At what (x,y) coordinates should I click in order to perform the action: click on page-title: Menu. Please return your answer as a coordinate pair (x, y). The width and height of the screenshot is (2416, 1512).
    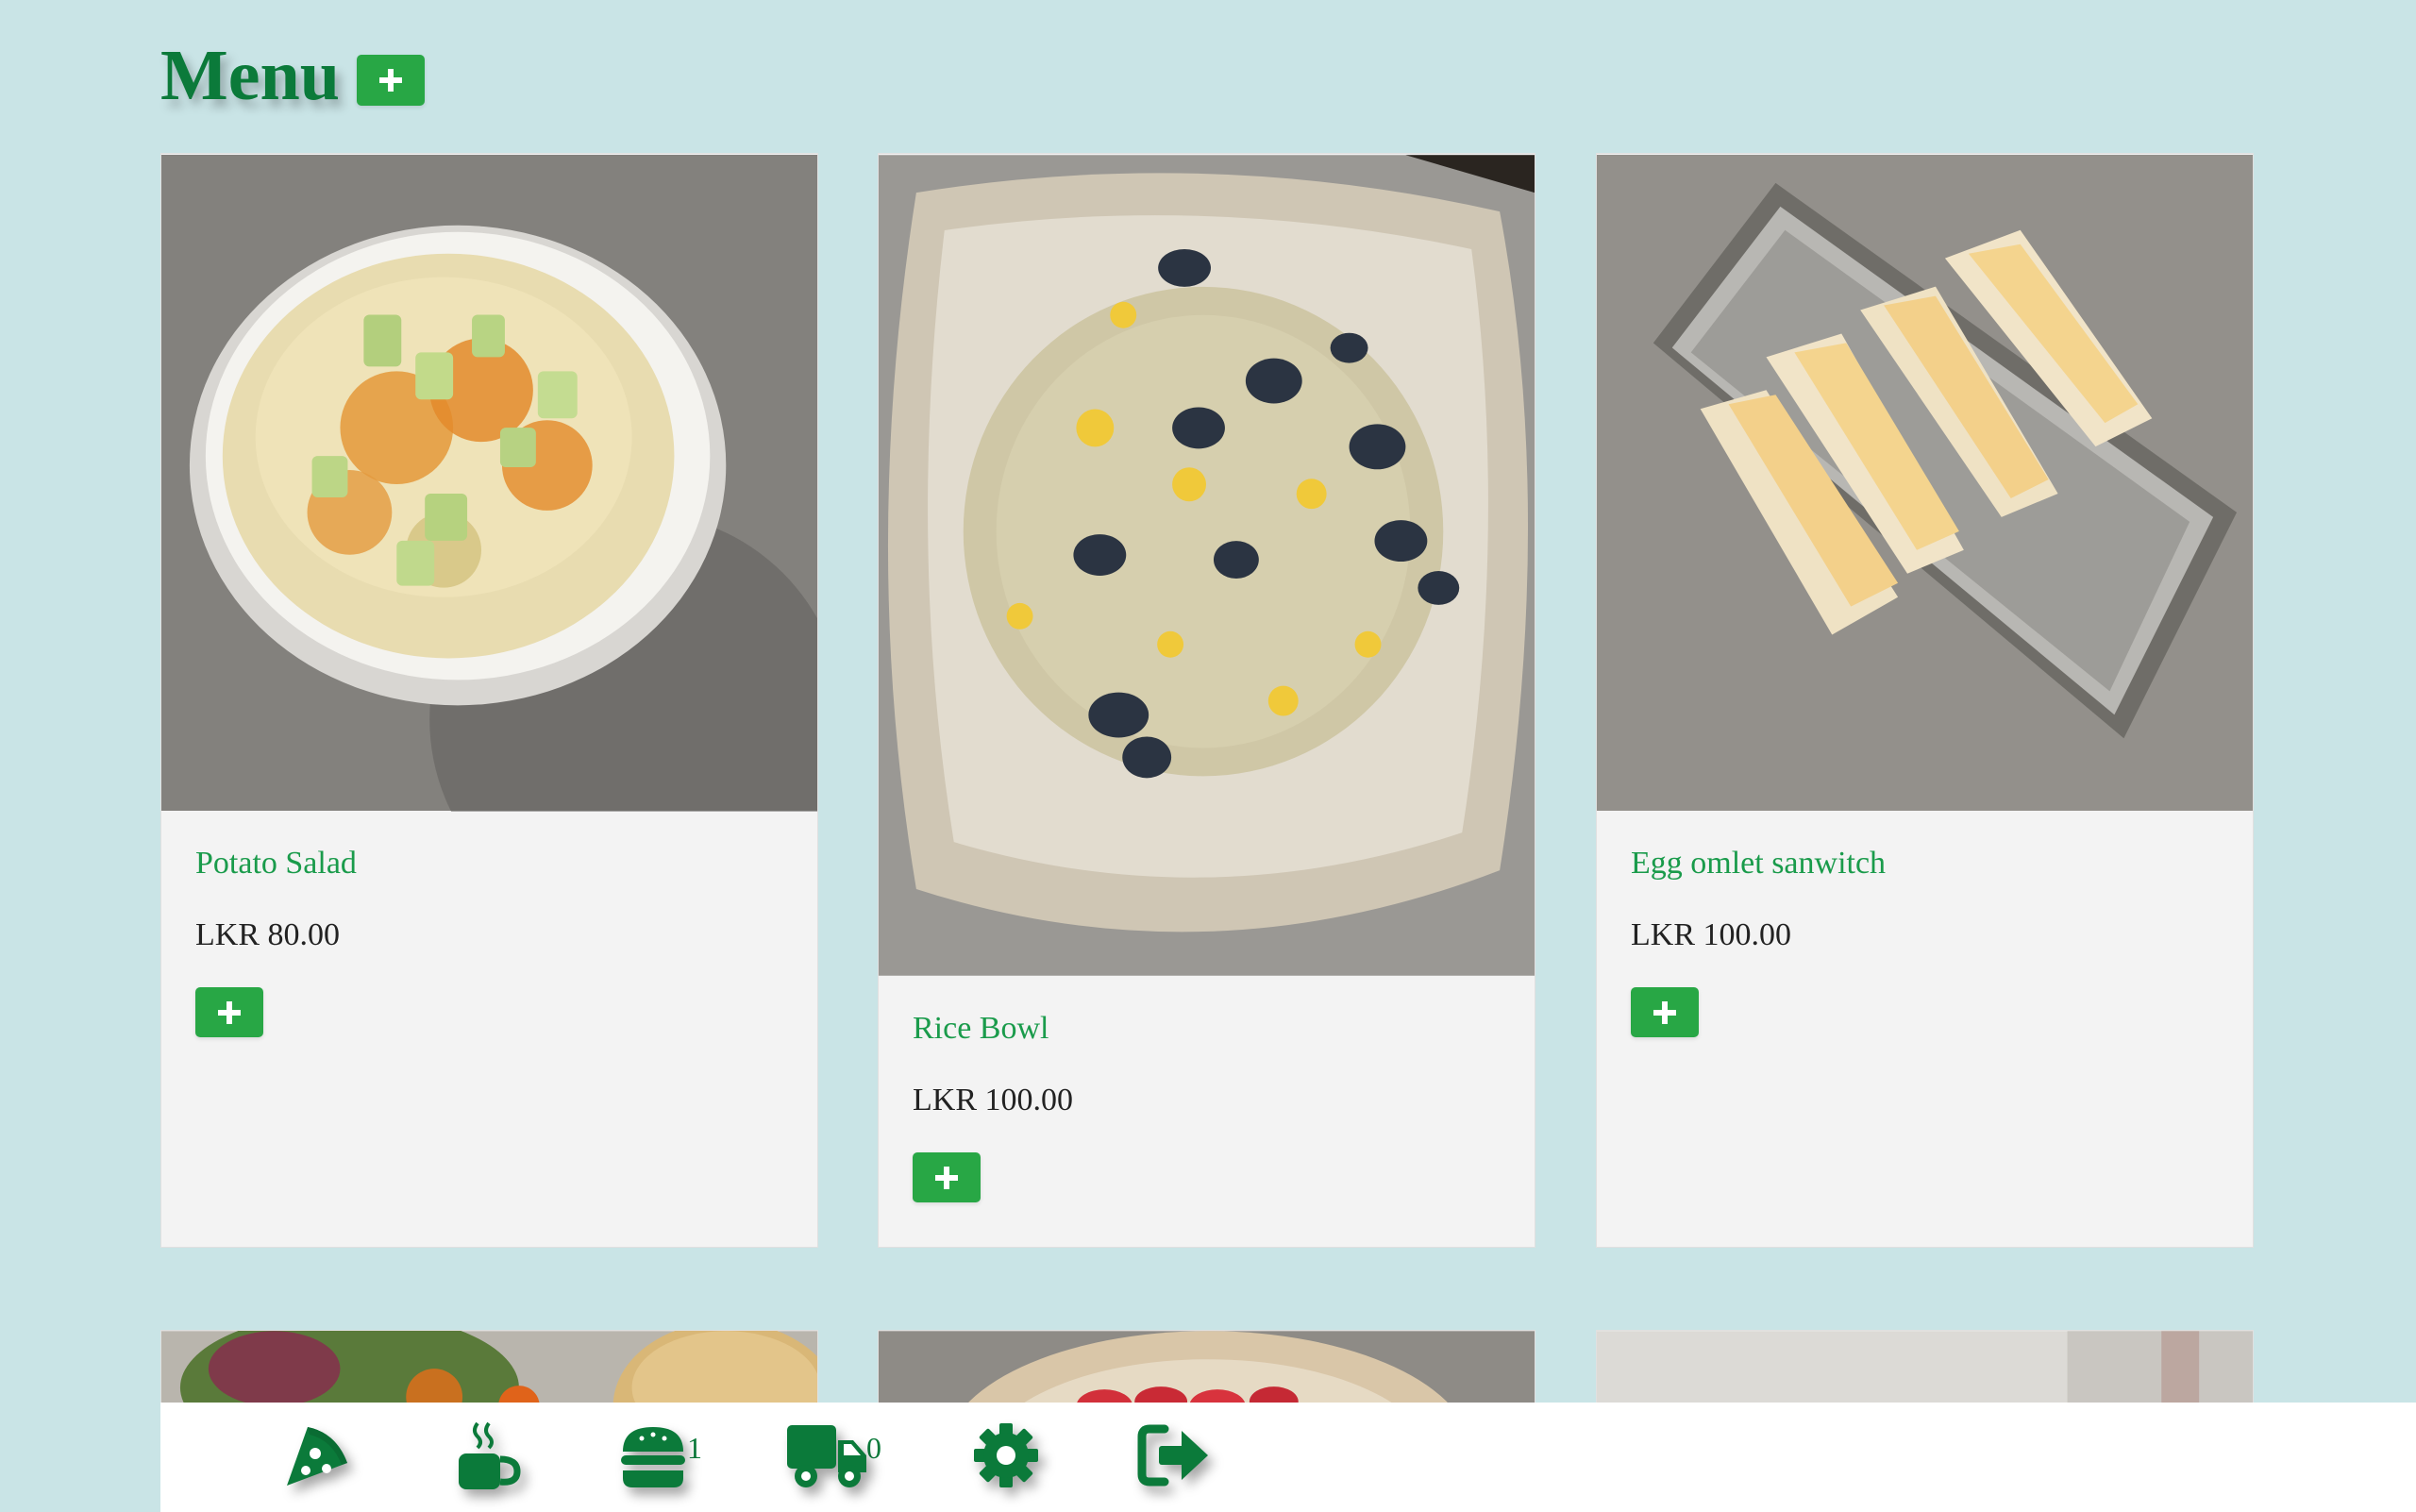
    Looking at the image, I should click on (250, 75).